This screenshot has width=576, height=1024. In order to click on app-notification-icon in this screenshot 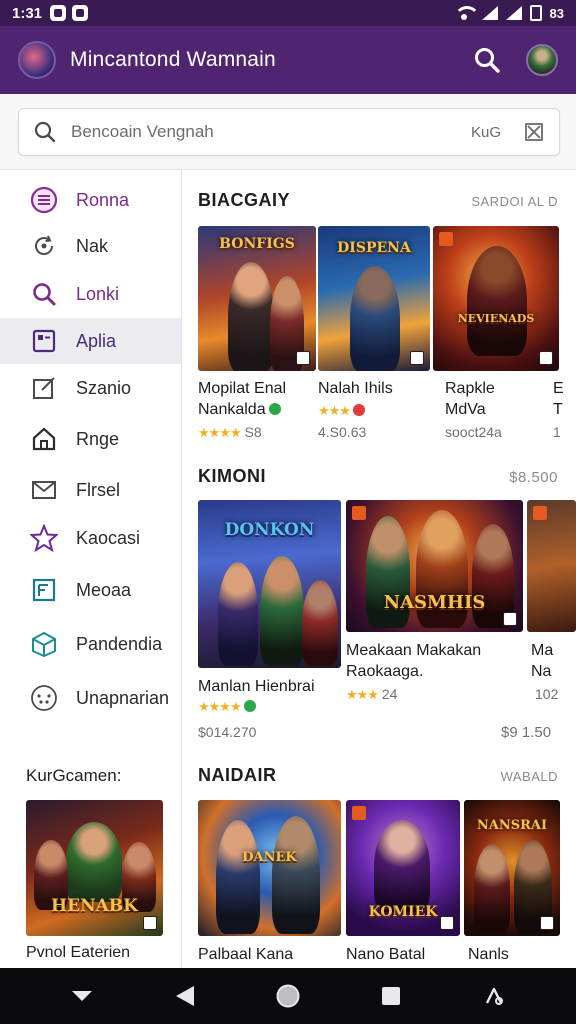, I will do `click(80, 13)`.